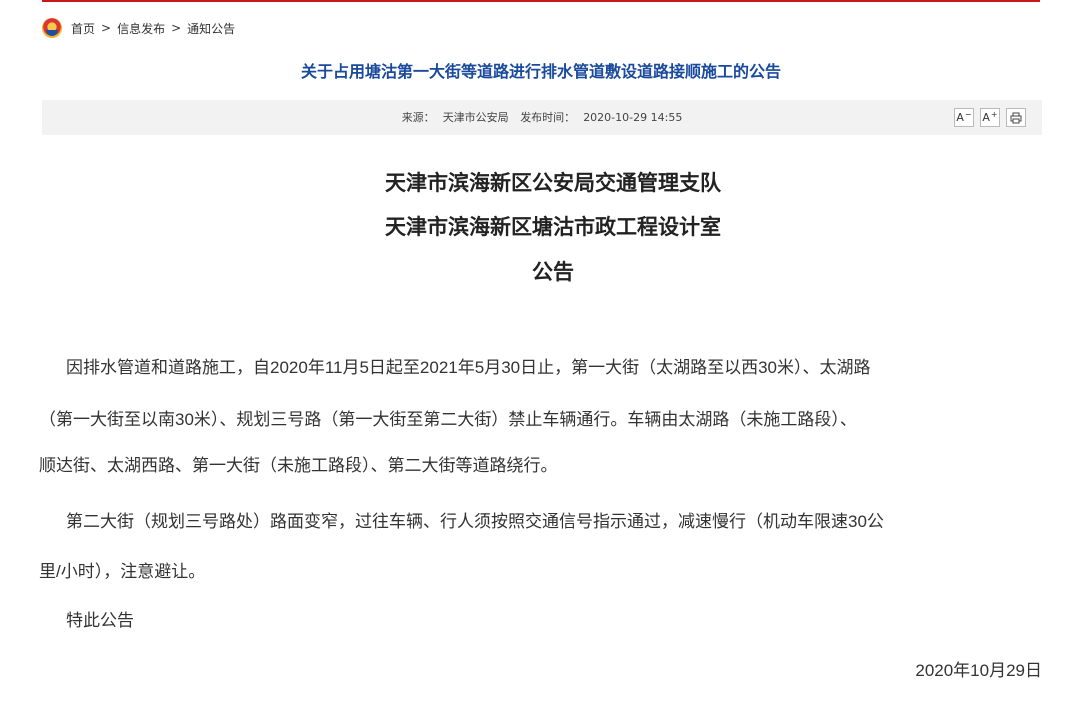 The image size is (1080, 708). Describe the element at coordinates (83, 28) in the screenshot. I see `breadcrumb-home-link: 首页` at that location.